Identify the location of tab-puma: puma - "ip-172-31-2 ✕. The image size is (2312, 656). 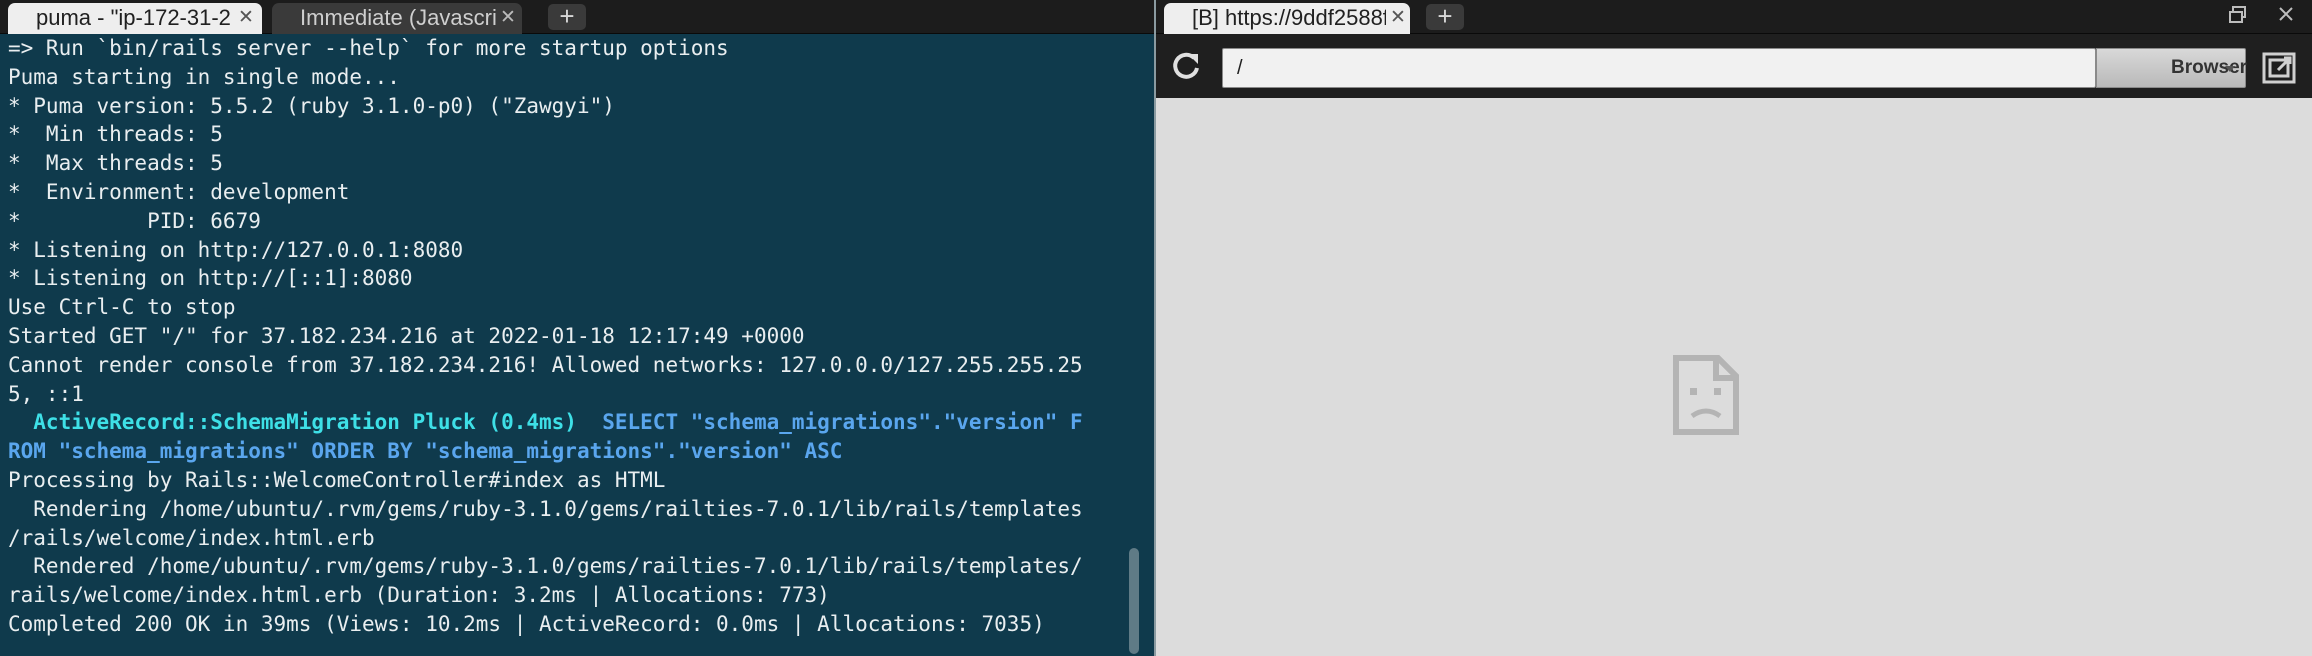
(135, 18).